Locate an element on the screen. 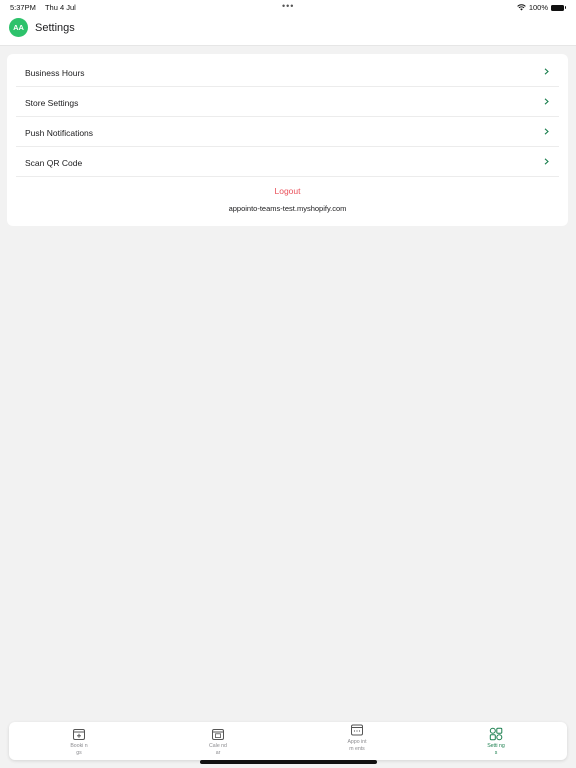  tab-label: Setti ngs is located at coordinates (496, 749).